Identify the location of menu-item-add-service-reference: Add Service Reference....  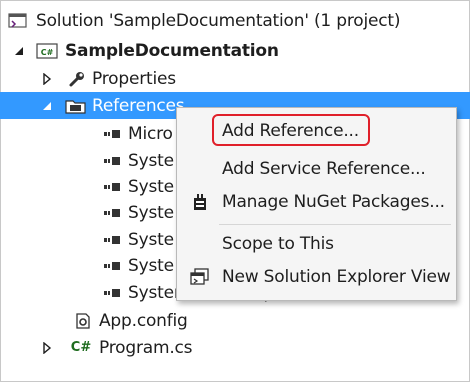
(316, 168).